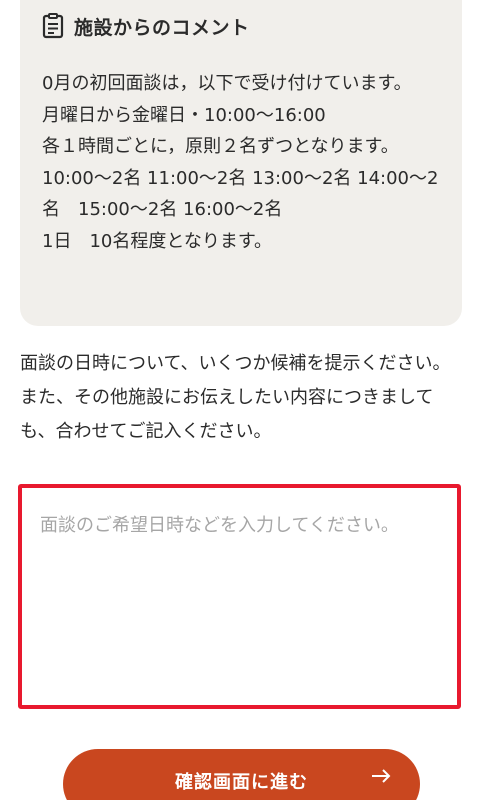 The height and width of the screenshot is (800, 482). Describe the element at coordinates (220, 146) in the screenshot. I see `comment-line: 各１時間ごとに，原則２名ずつとなります。` at that location.